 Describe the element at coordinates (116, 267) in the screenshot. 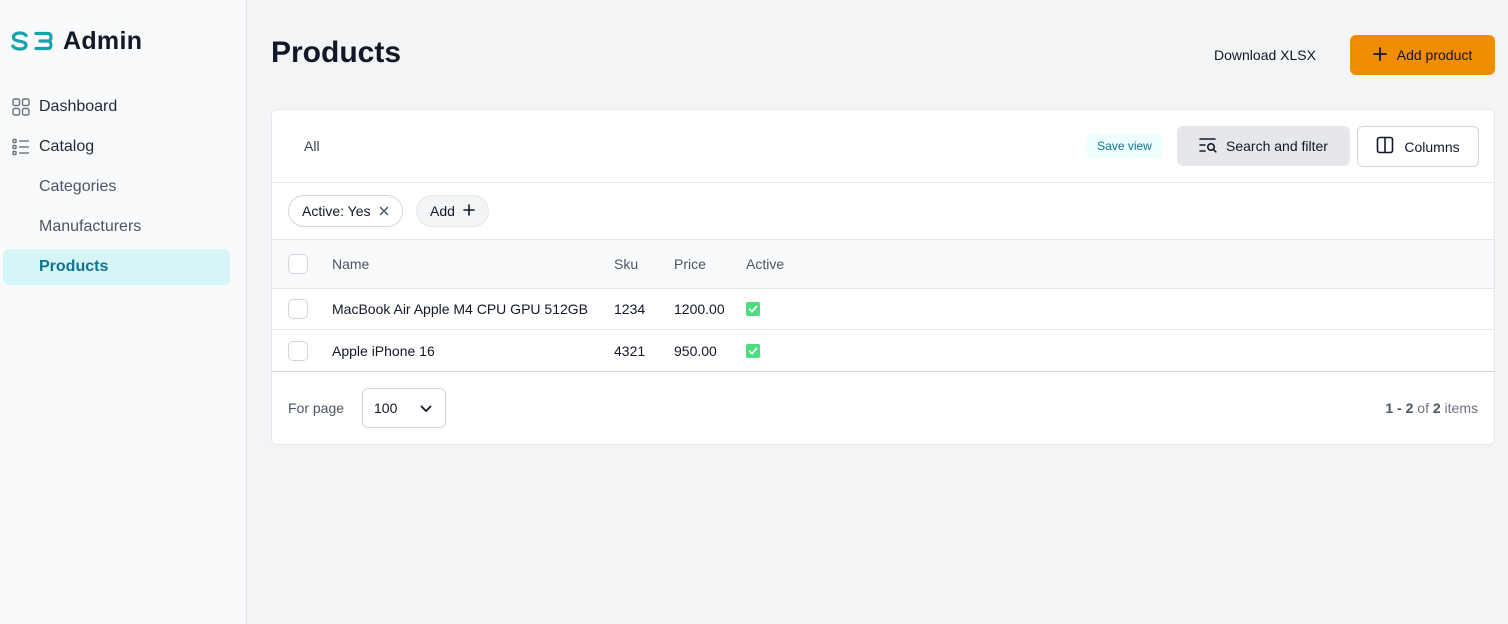

I see `sidebar-item-products: Products` at that location.